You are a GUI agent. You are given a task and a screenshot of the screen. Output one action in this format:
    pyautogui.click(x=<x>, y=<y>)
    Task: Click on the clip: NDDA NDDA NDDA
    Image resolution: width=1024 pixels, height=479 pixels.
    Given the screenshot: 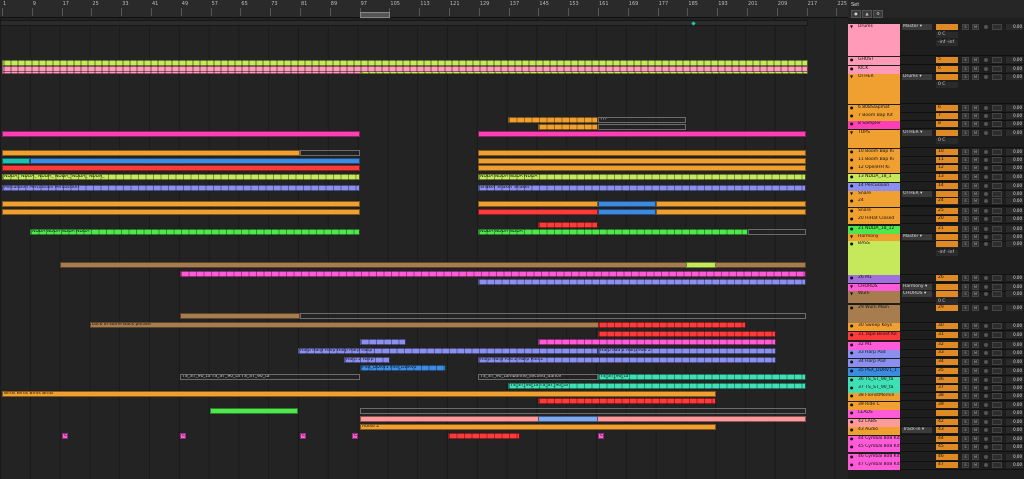 What is the action you would take?
    pyautogui.click(x=613, y=232)
    